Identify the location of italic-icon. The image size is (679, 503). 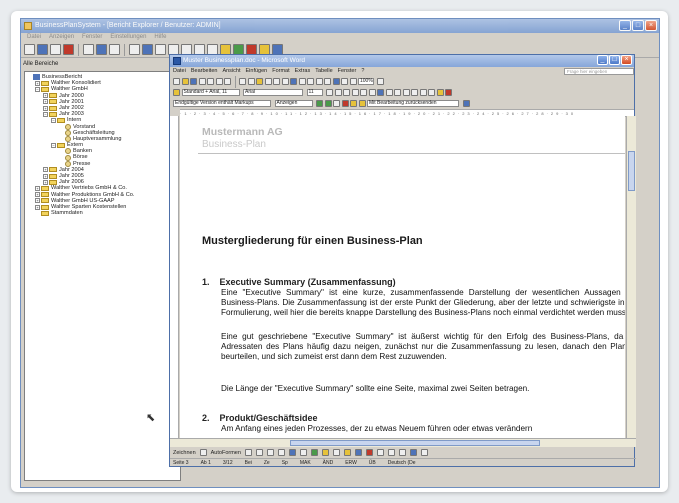
(338, 92).